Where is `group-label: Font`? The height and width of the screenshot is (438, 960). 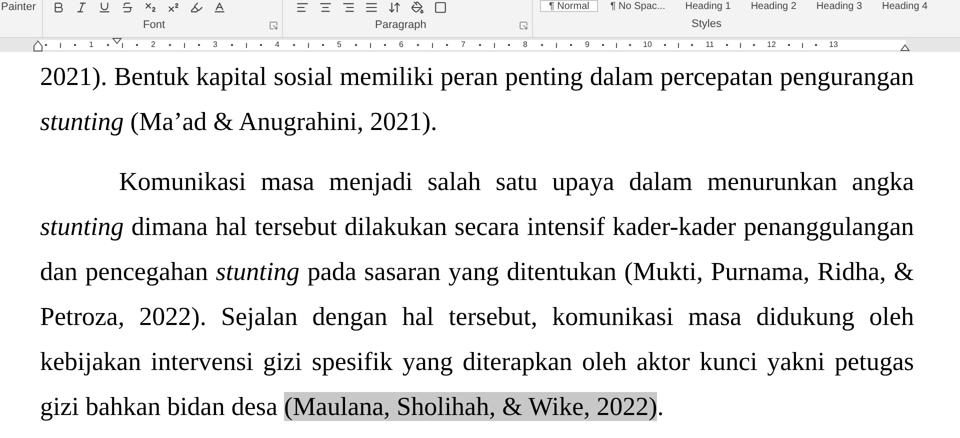 group-label: Font is located at coordinates (154, 26).